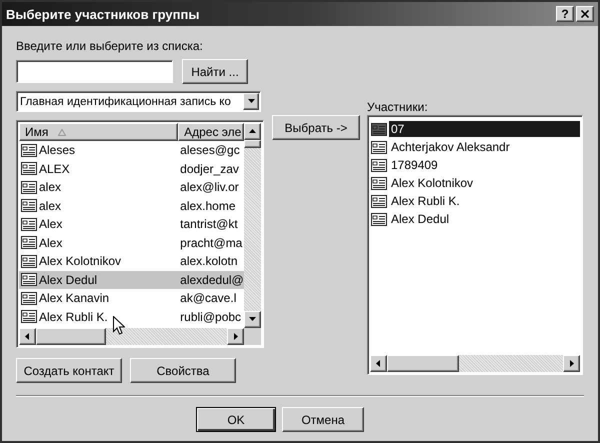 The height and width of the screenshot is (443, 600). Describe the element at coordinates (475, 201) in the screenshot. I see `member-row: Alex Rubli K.` at that location.